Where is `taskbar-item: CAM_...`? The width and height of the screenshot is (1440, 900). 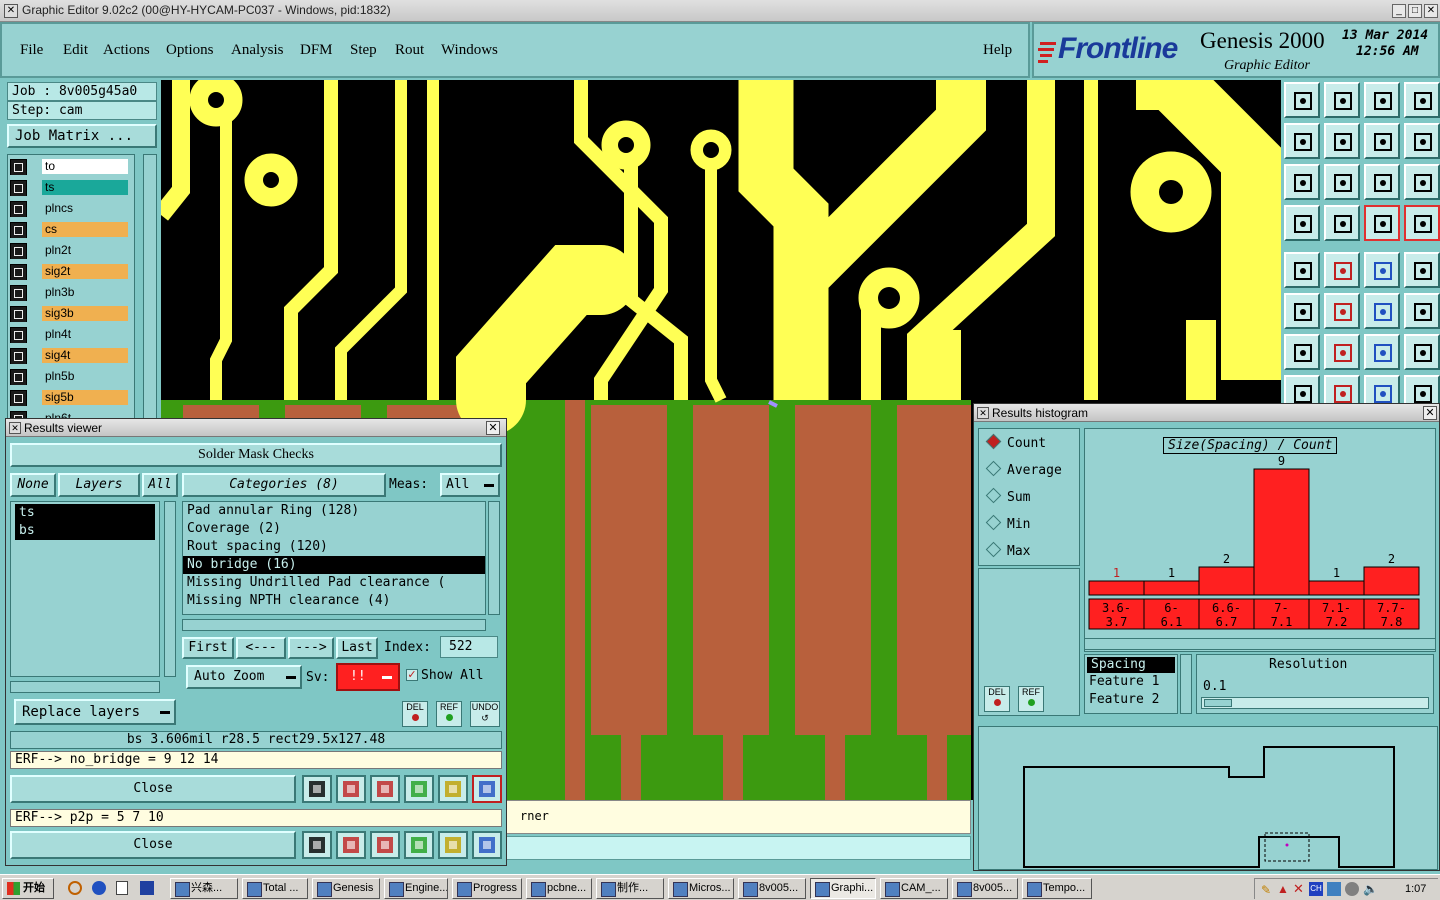
taskbar-item: CAM_... is located at coordinates (914, 888).